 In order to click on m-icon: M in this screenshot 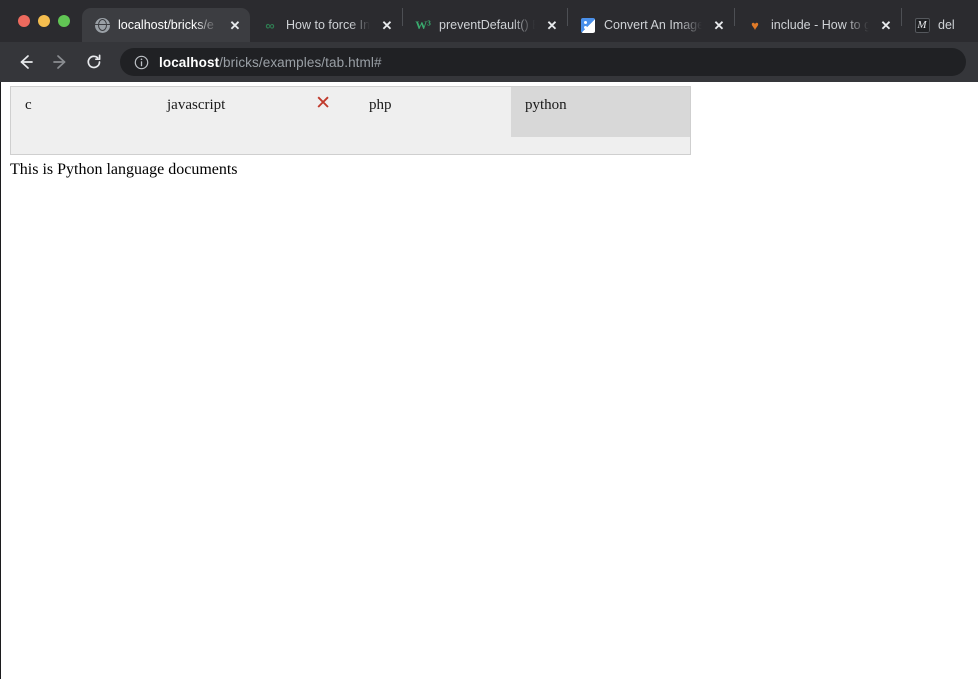, I will do `click(922, 25)`.